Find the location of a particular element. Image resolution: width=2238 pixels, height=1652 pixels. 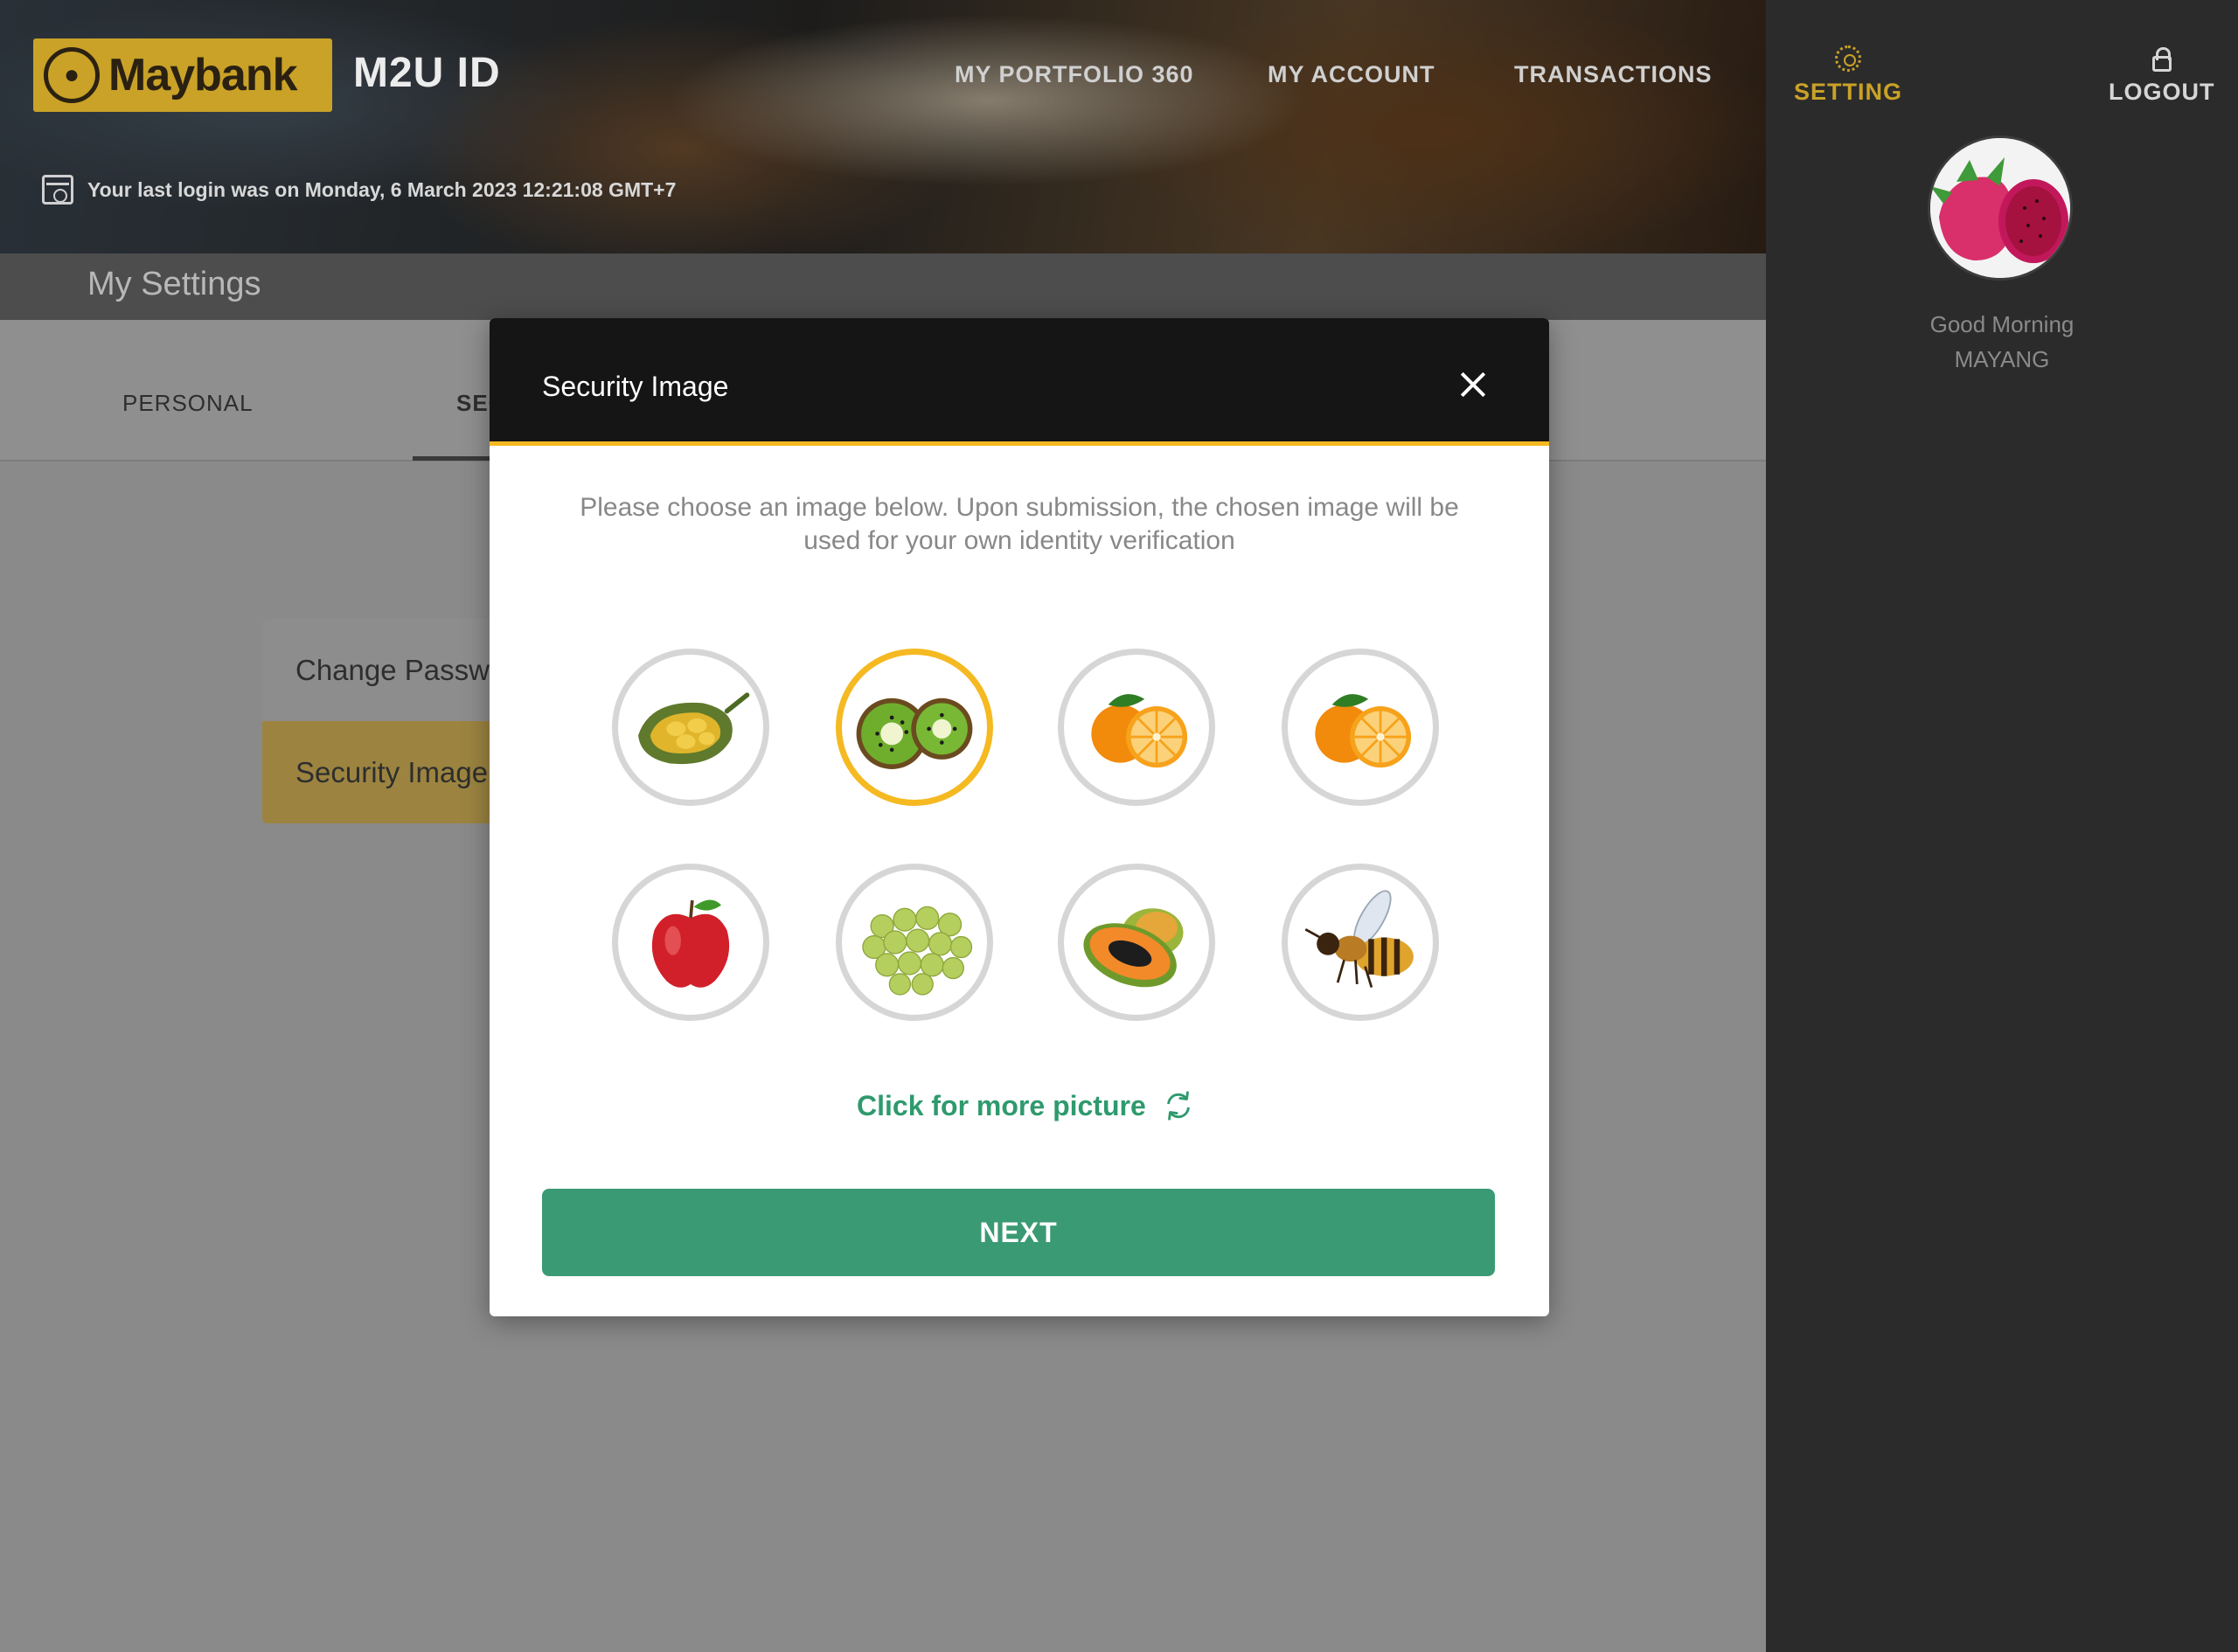

image-option-kiwi is located at coordinates (914, 727).